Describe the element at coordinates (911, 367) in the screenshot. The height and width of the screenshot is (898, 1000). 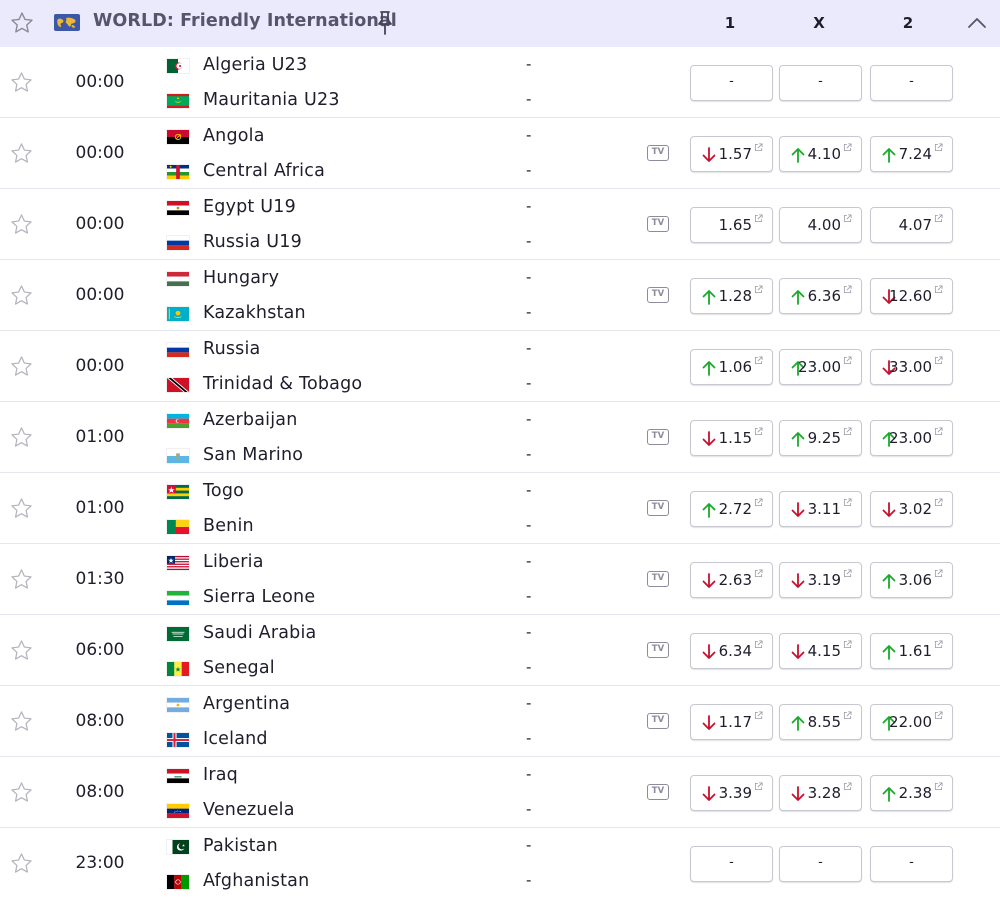
I see `odds-button-away: 33.00` at that location.